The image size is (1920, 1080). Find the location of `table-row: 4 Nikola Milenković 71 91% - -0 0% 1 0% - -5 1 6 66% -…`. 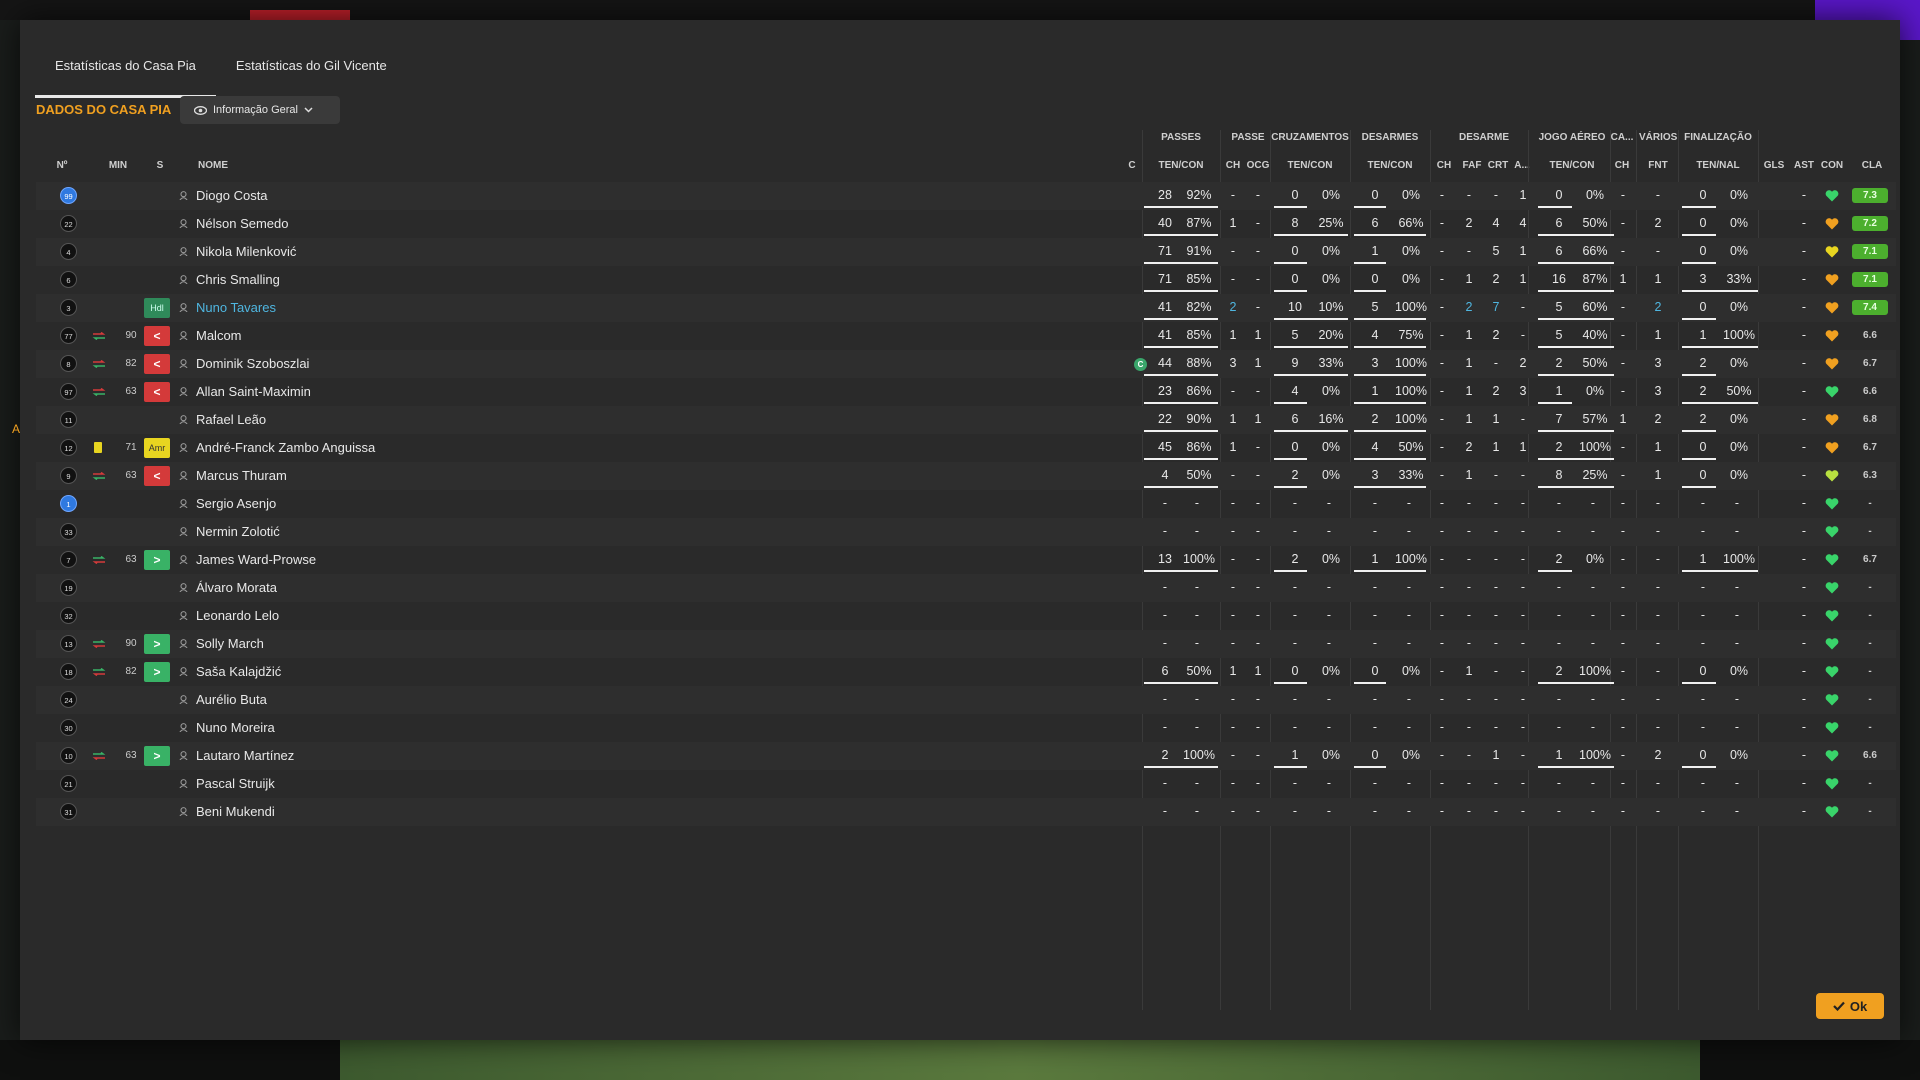

table-row: 4 Nikola Milenković 71 91% - -0 0% 1 0% - -5 1 6 66% -… is located at coordinates (966, 252).